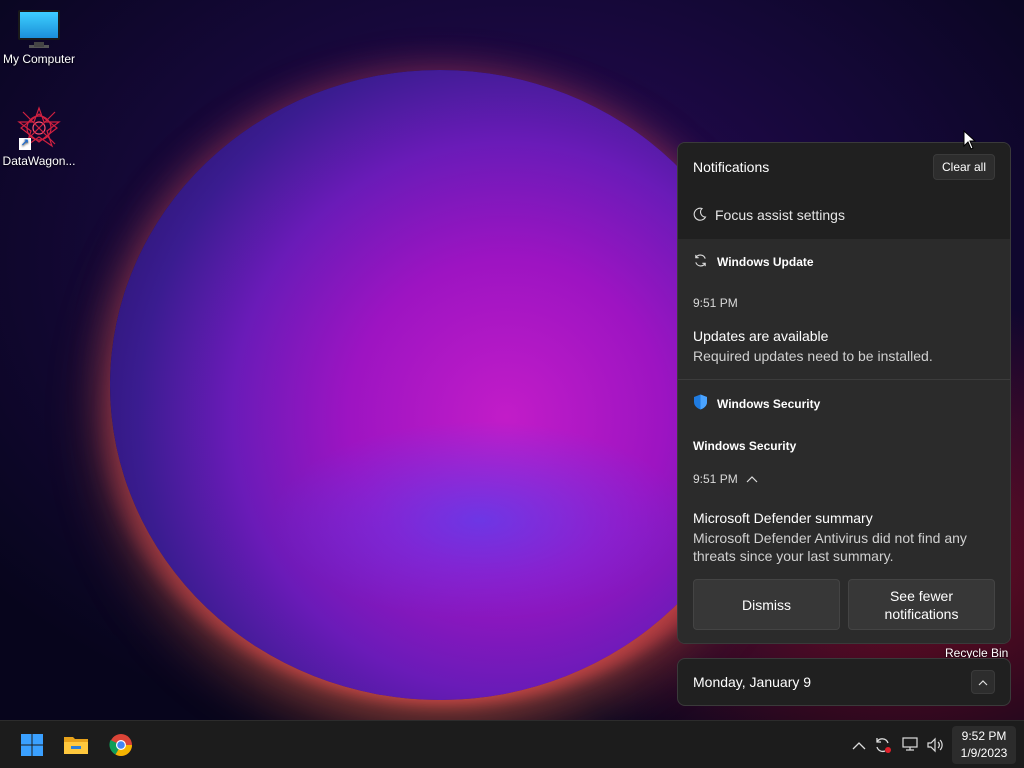 Image resolution: width=1024 pixels, height=768 pixels. Describe the element at coordinates (844, 479) in the screenshot. I see `notification-time-row: 9:51 PM` at that location.